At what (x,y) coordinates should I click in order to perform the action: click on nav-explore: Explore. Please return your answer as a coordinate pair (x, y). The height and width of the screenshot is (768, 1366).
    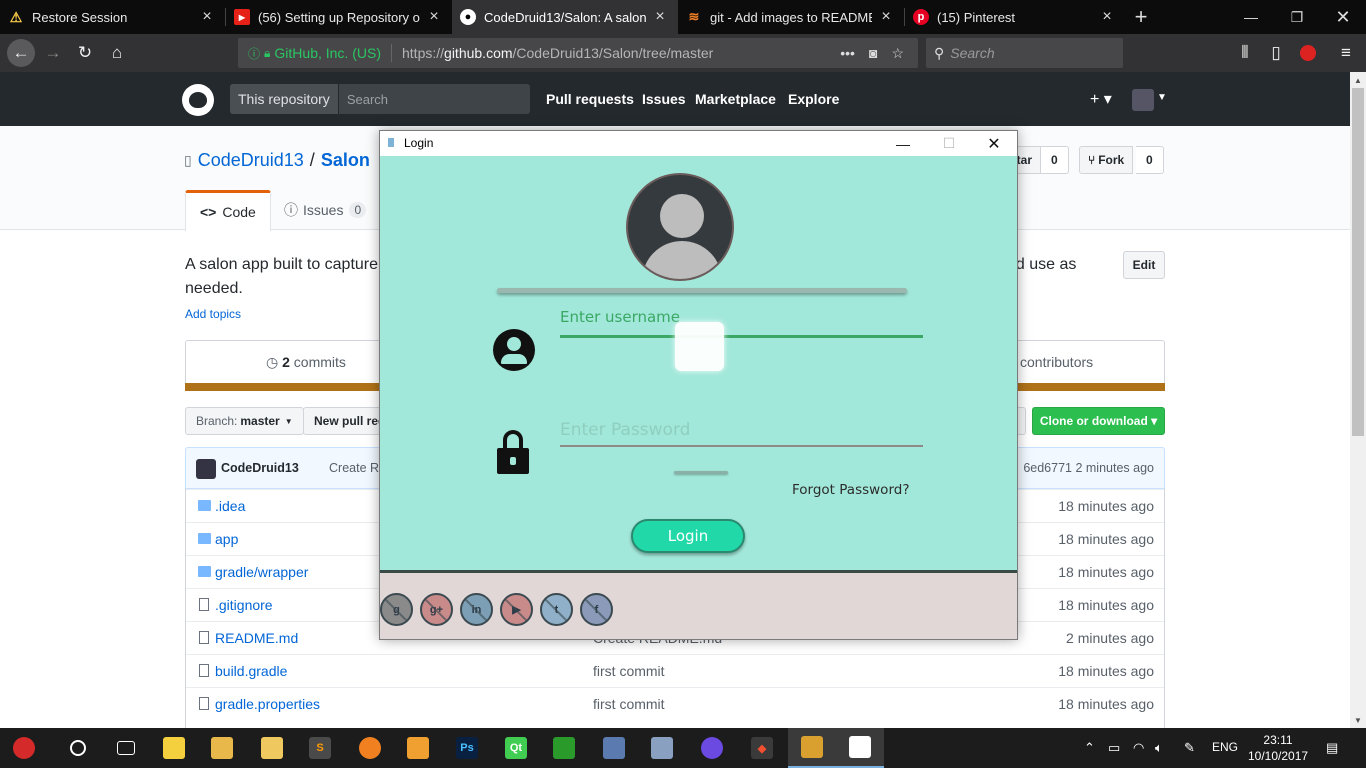
    Looking at the image, I should click on (813, 99).